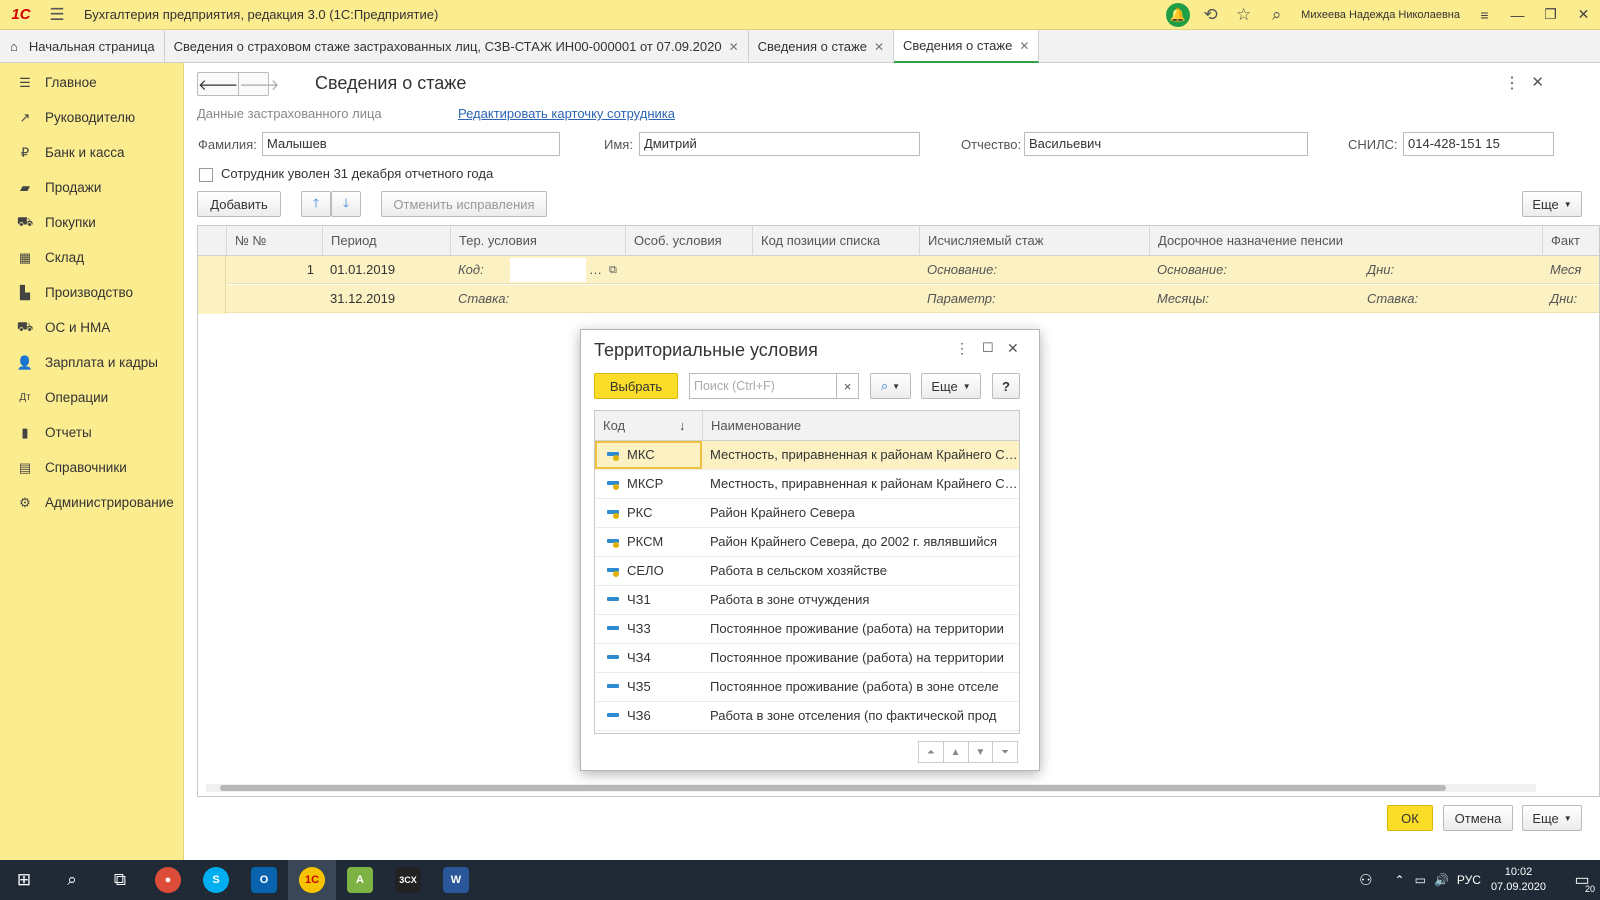 The width and height of the screenshot is (1600, 900). Describe the element at coordinates (464, 204) in the screenshot. I see `cancel-corrections-button: Отменить исправления` at that location.